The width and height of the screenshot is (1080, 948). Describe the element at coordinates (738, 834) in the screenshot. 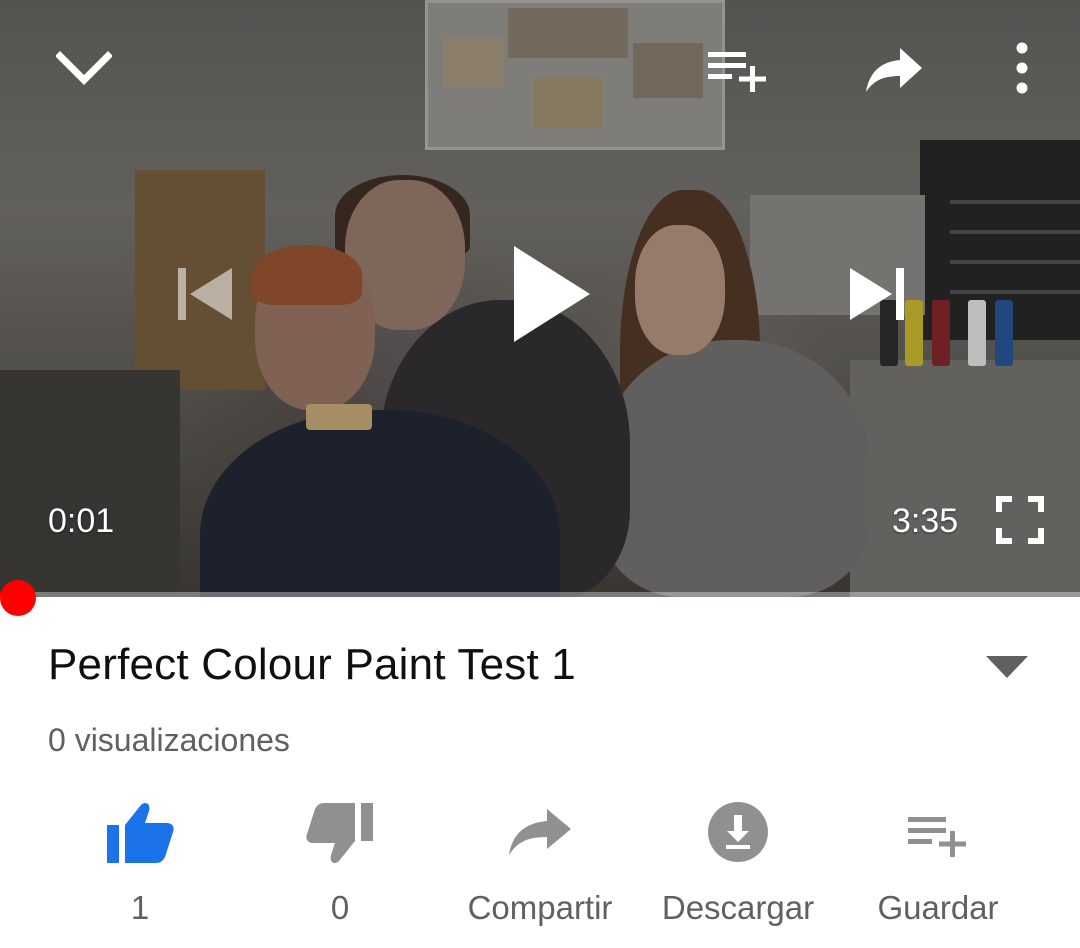

I see `download-icon` at that location.